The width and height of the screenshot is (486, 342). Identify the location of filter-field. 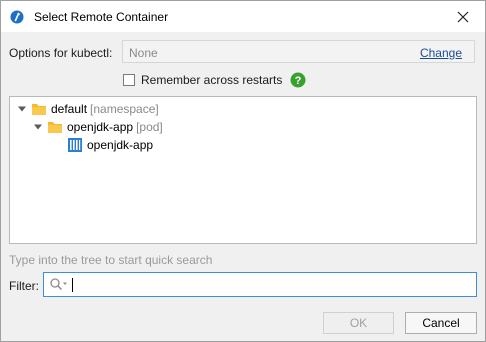
(260, 284).